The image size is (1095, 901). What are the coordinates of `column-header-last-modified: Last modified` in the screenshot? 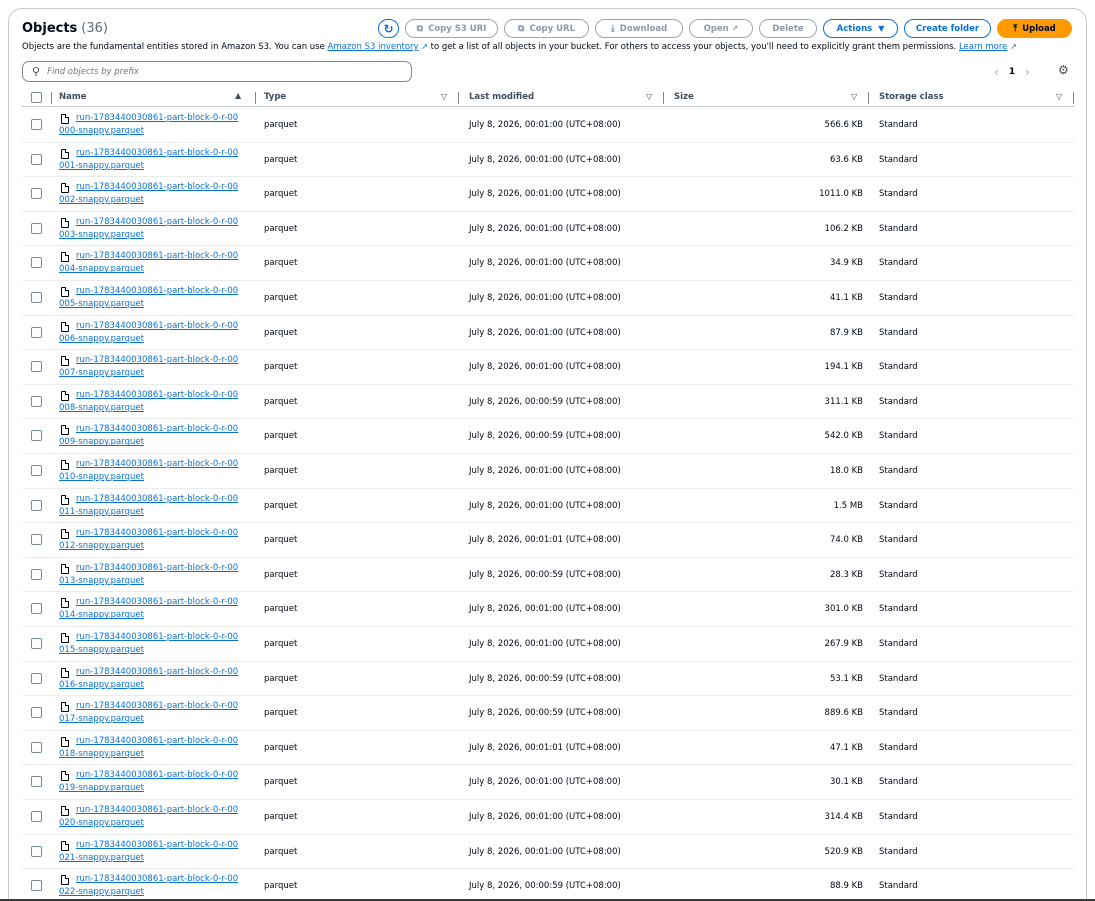 It's located at (501, 97).